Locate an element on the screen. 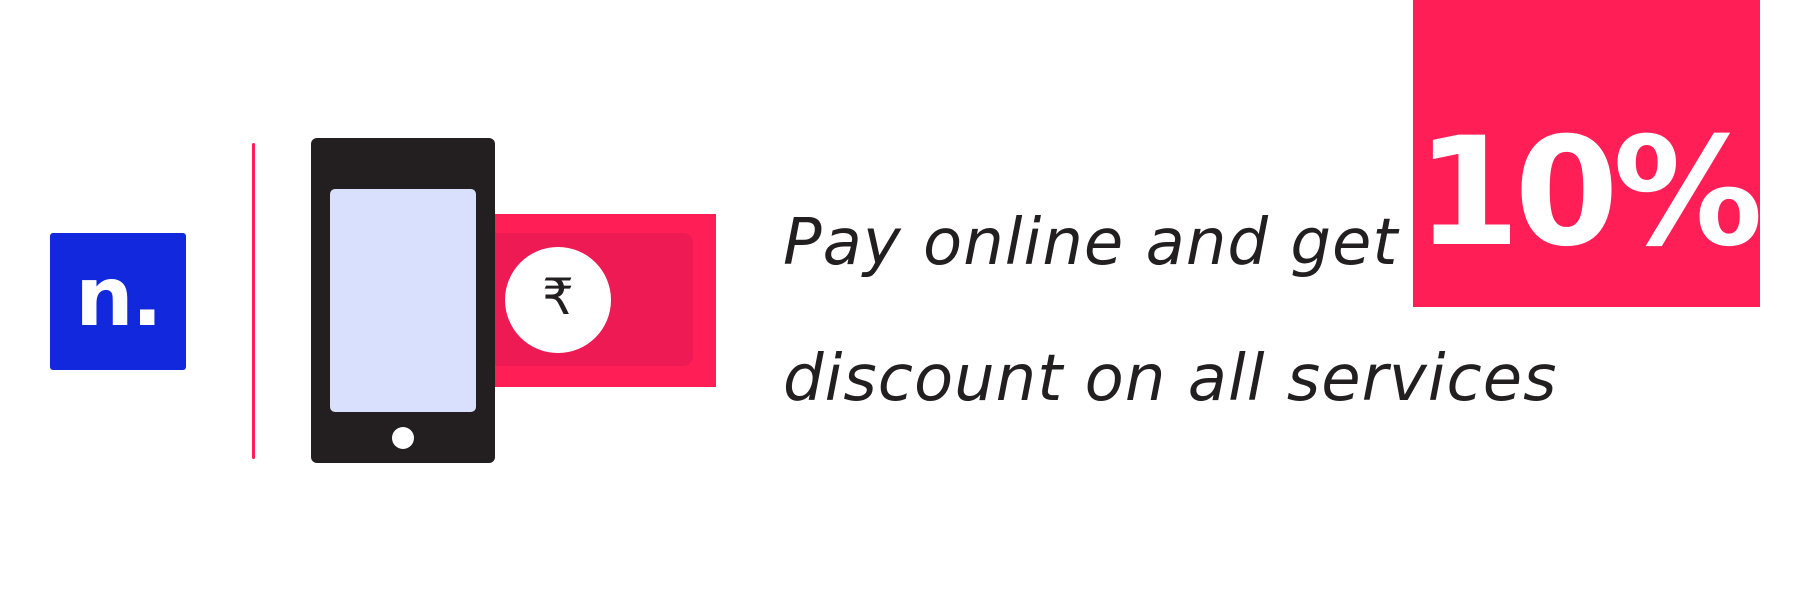 Image resolution: width=1800 pixels, height=600 pixels. phone-icon is located at coordinates (403, 300).